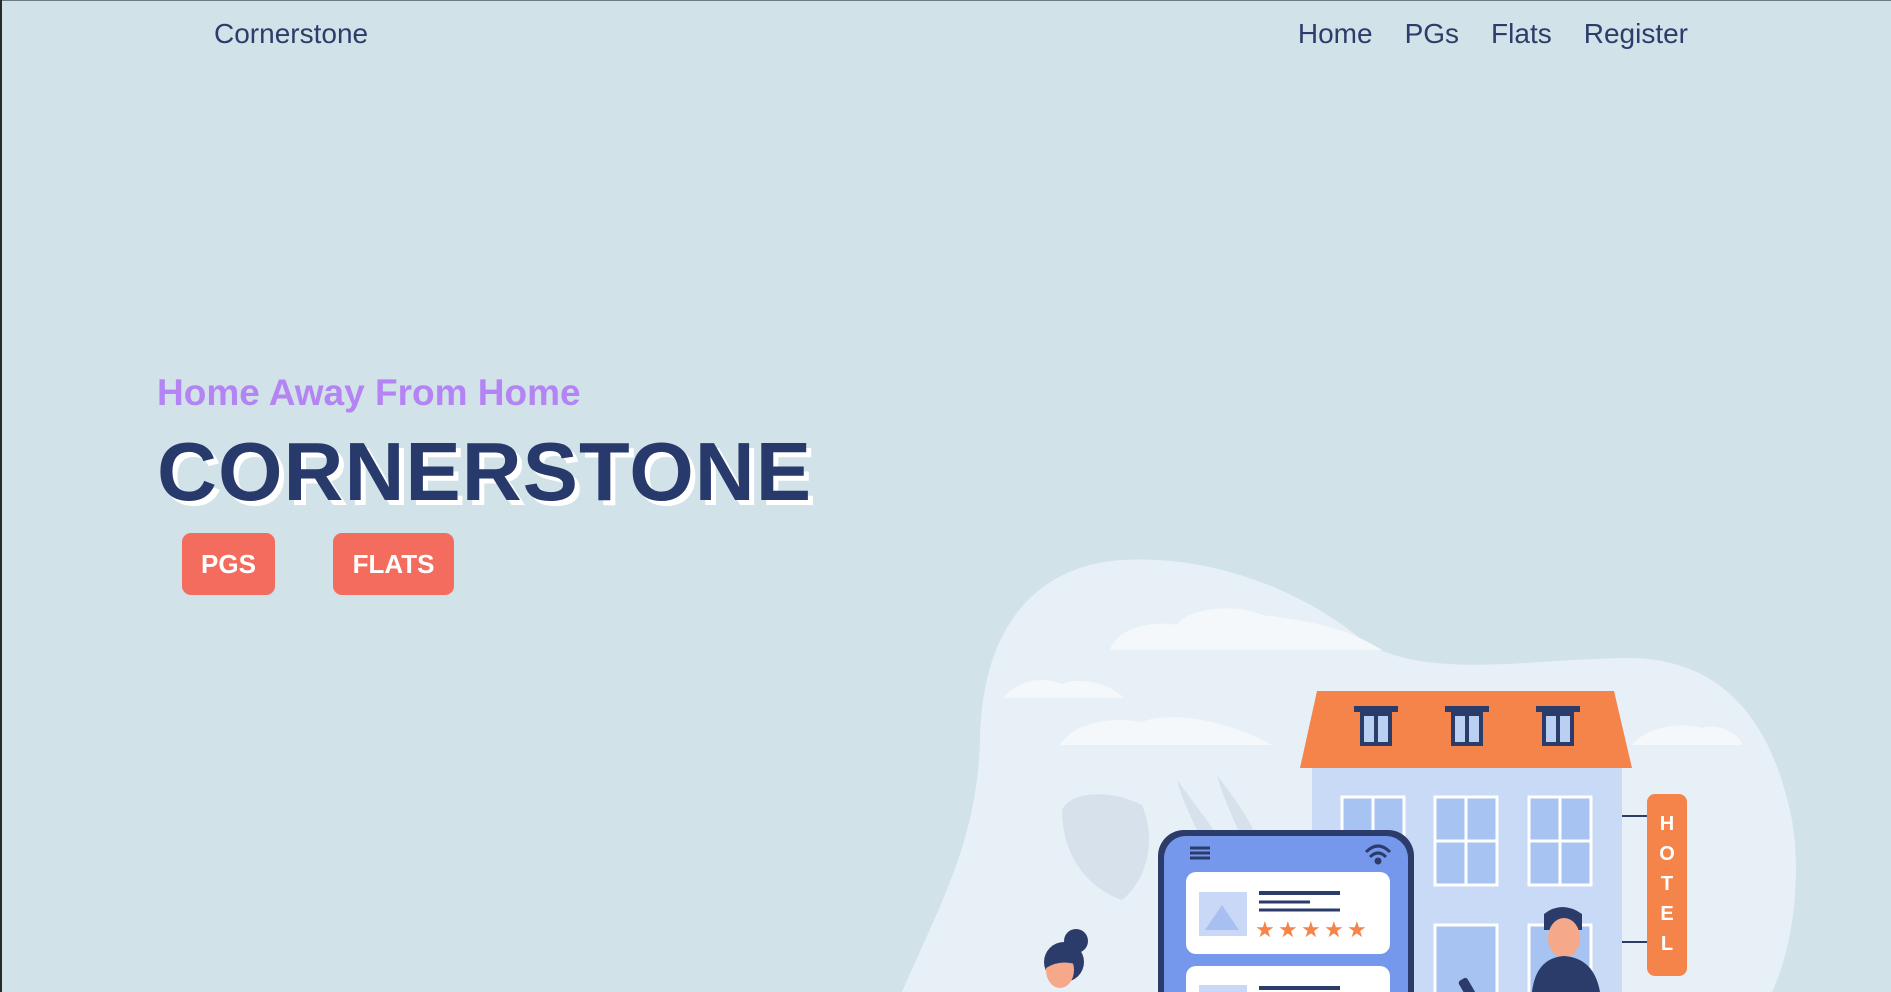 This screenshot has height=992, width=1891. I want to click on hotel-sign-letter: H, so click(1667, 824).